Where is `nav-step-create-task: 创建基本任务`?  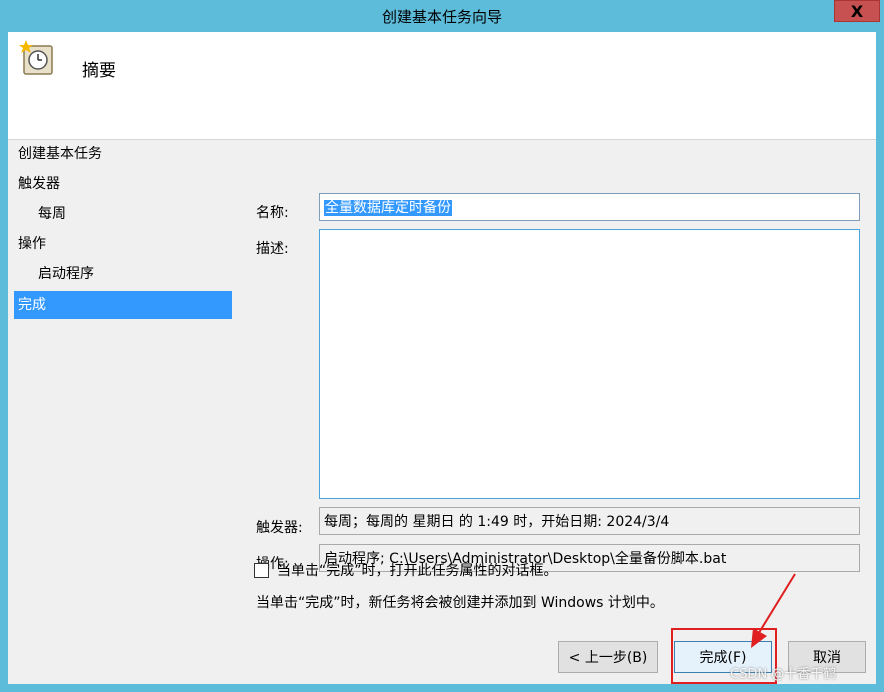 nav-step-create-task: 创建基本任务 is located at coordinates (128, 154).